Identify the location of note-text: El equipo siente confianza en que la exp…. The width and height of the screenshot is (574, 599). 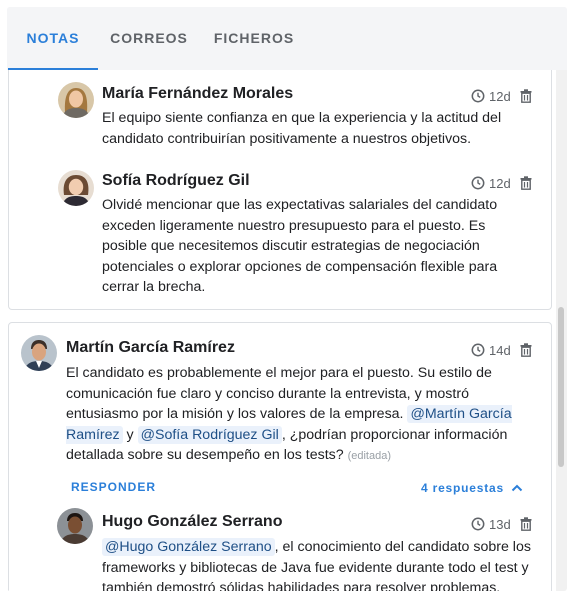
(302, 128).